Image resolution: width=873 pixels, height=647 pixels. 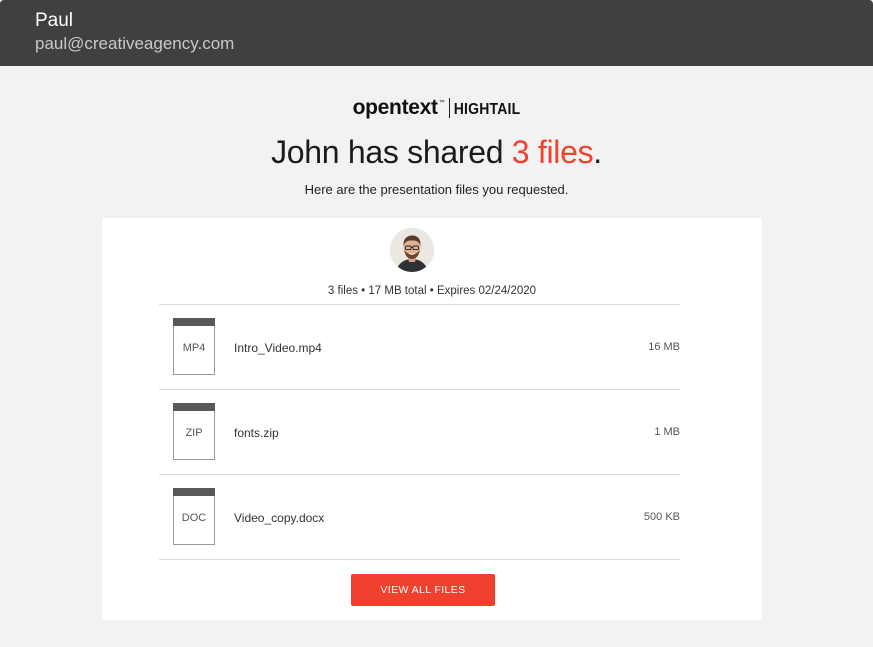 I want to click on headline-suffix: ., so click(x=597, y=152).